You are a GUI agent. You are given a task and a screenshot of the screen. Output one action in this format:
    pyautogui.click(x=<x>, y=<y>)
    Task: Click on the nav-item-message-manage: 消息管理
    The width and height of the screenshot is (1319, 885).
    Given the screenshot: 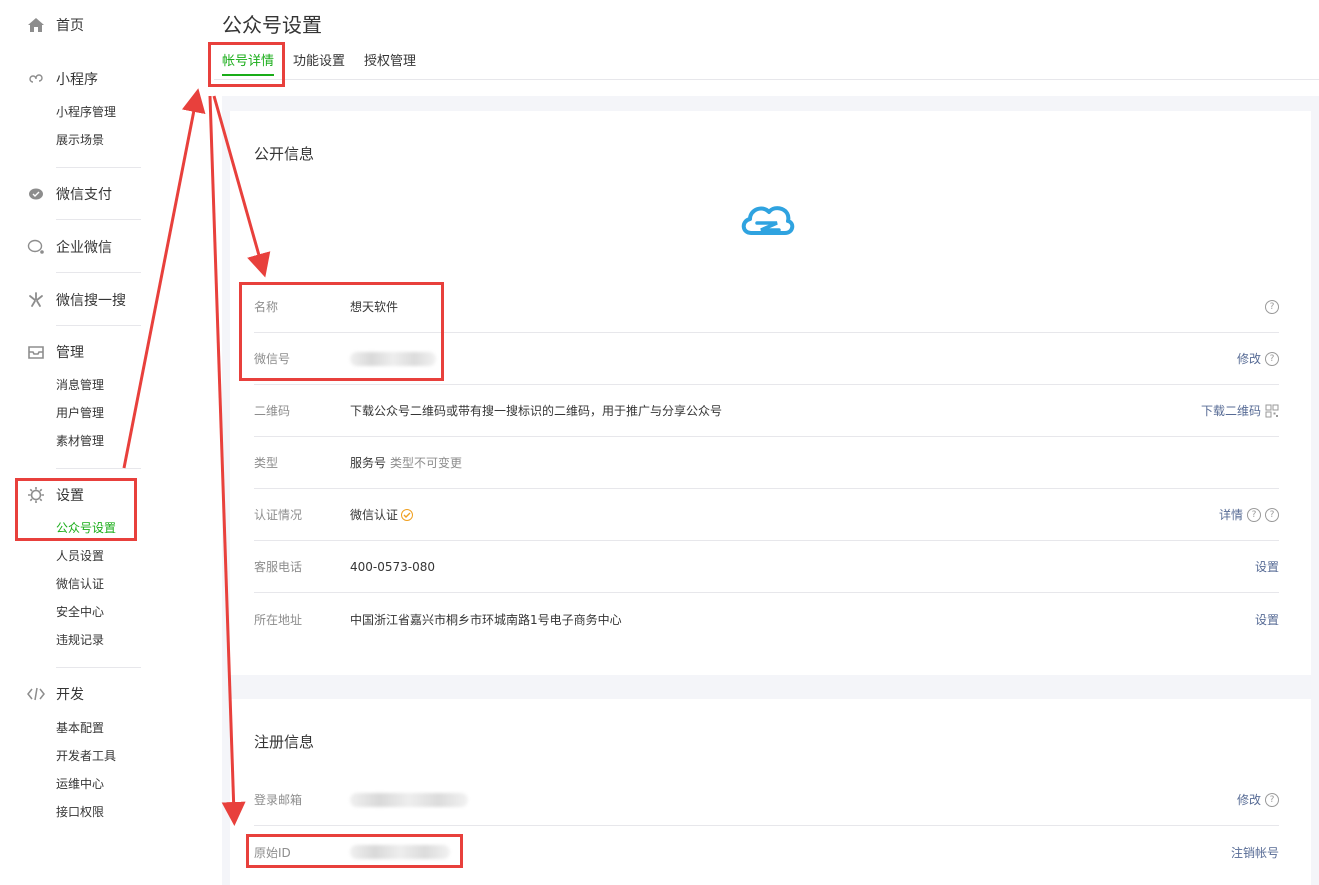 What is the action you would take?
    pyautogui.click(x=80, y=385)
    